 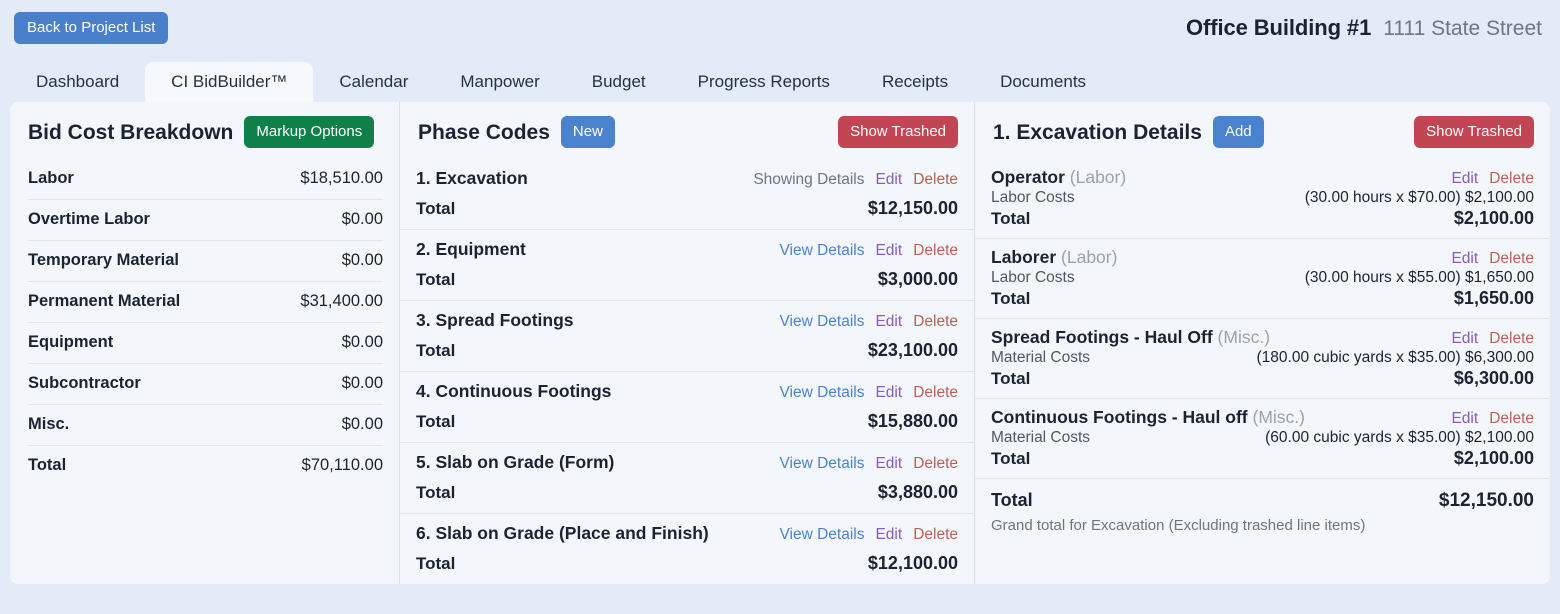 What do you see at coordinates (47, 465) in the screenshot?
I see `cost-row-label: Total` at bounding box center [47, 465].